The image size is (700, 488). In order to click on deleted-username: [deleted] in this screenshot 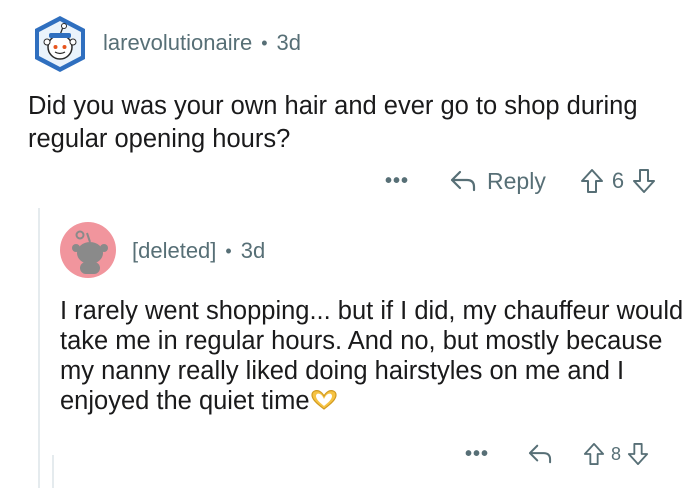, I will do `click(174, 250)`.